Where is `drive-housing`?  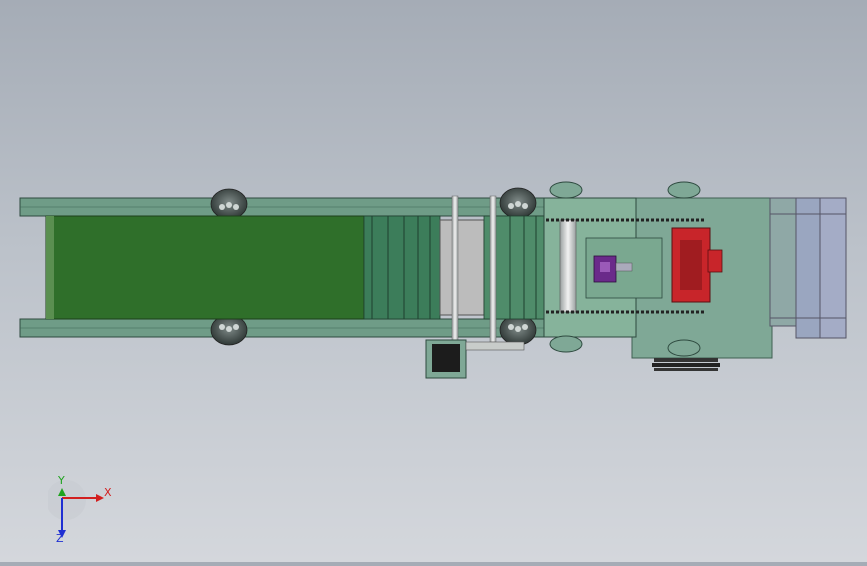
drive-housing is located at coordinates (739, 278).